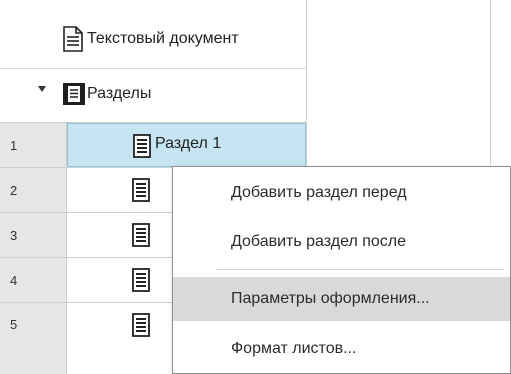 The height and width of the screenshot is (374, 511). Describe the element at coordinates (341, 242) in the screenshot. I see `menu-item-add-section-after: Добавить раздел после` at that location.